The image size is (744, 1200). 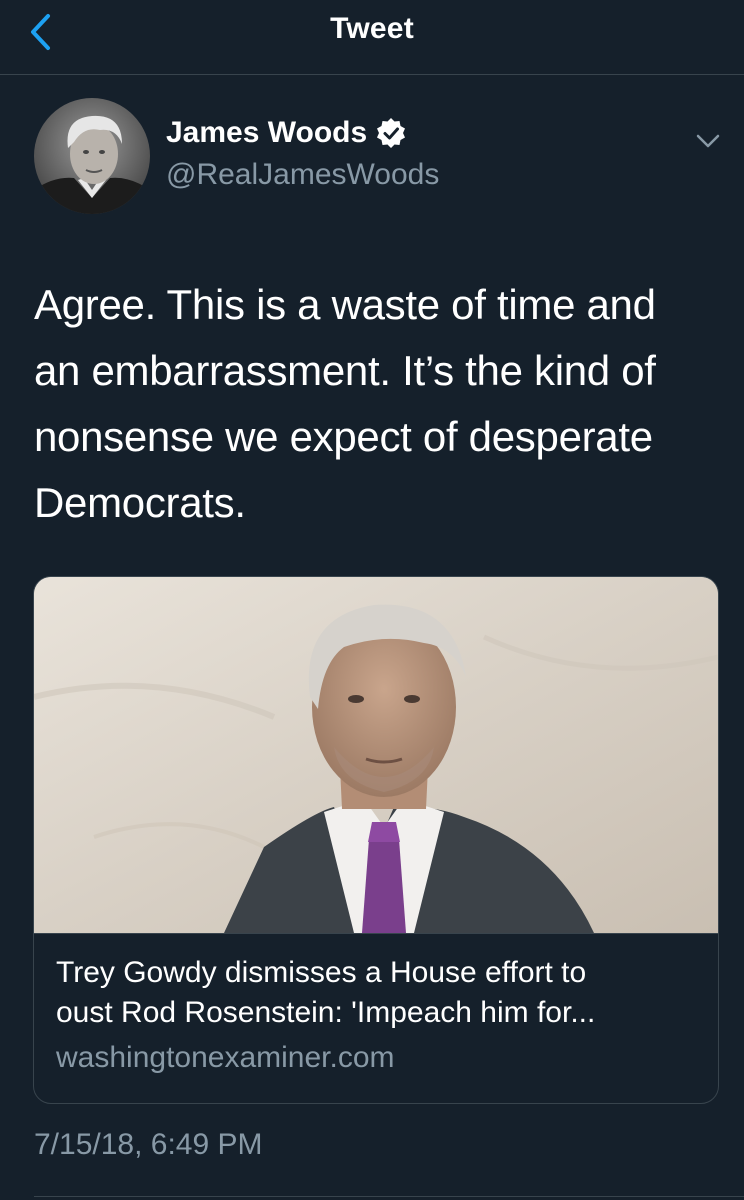 What do you see at coordinates (302, 175) in the screenshot?
I see `author-handle: @RealJamesWoods` at bounding box center [302, 175].